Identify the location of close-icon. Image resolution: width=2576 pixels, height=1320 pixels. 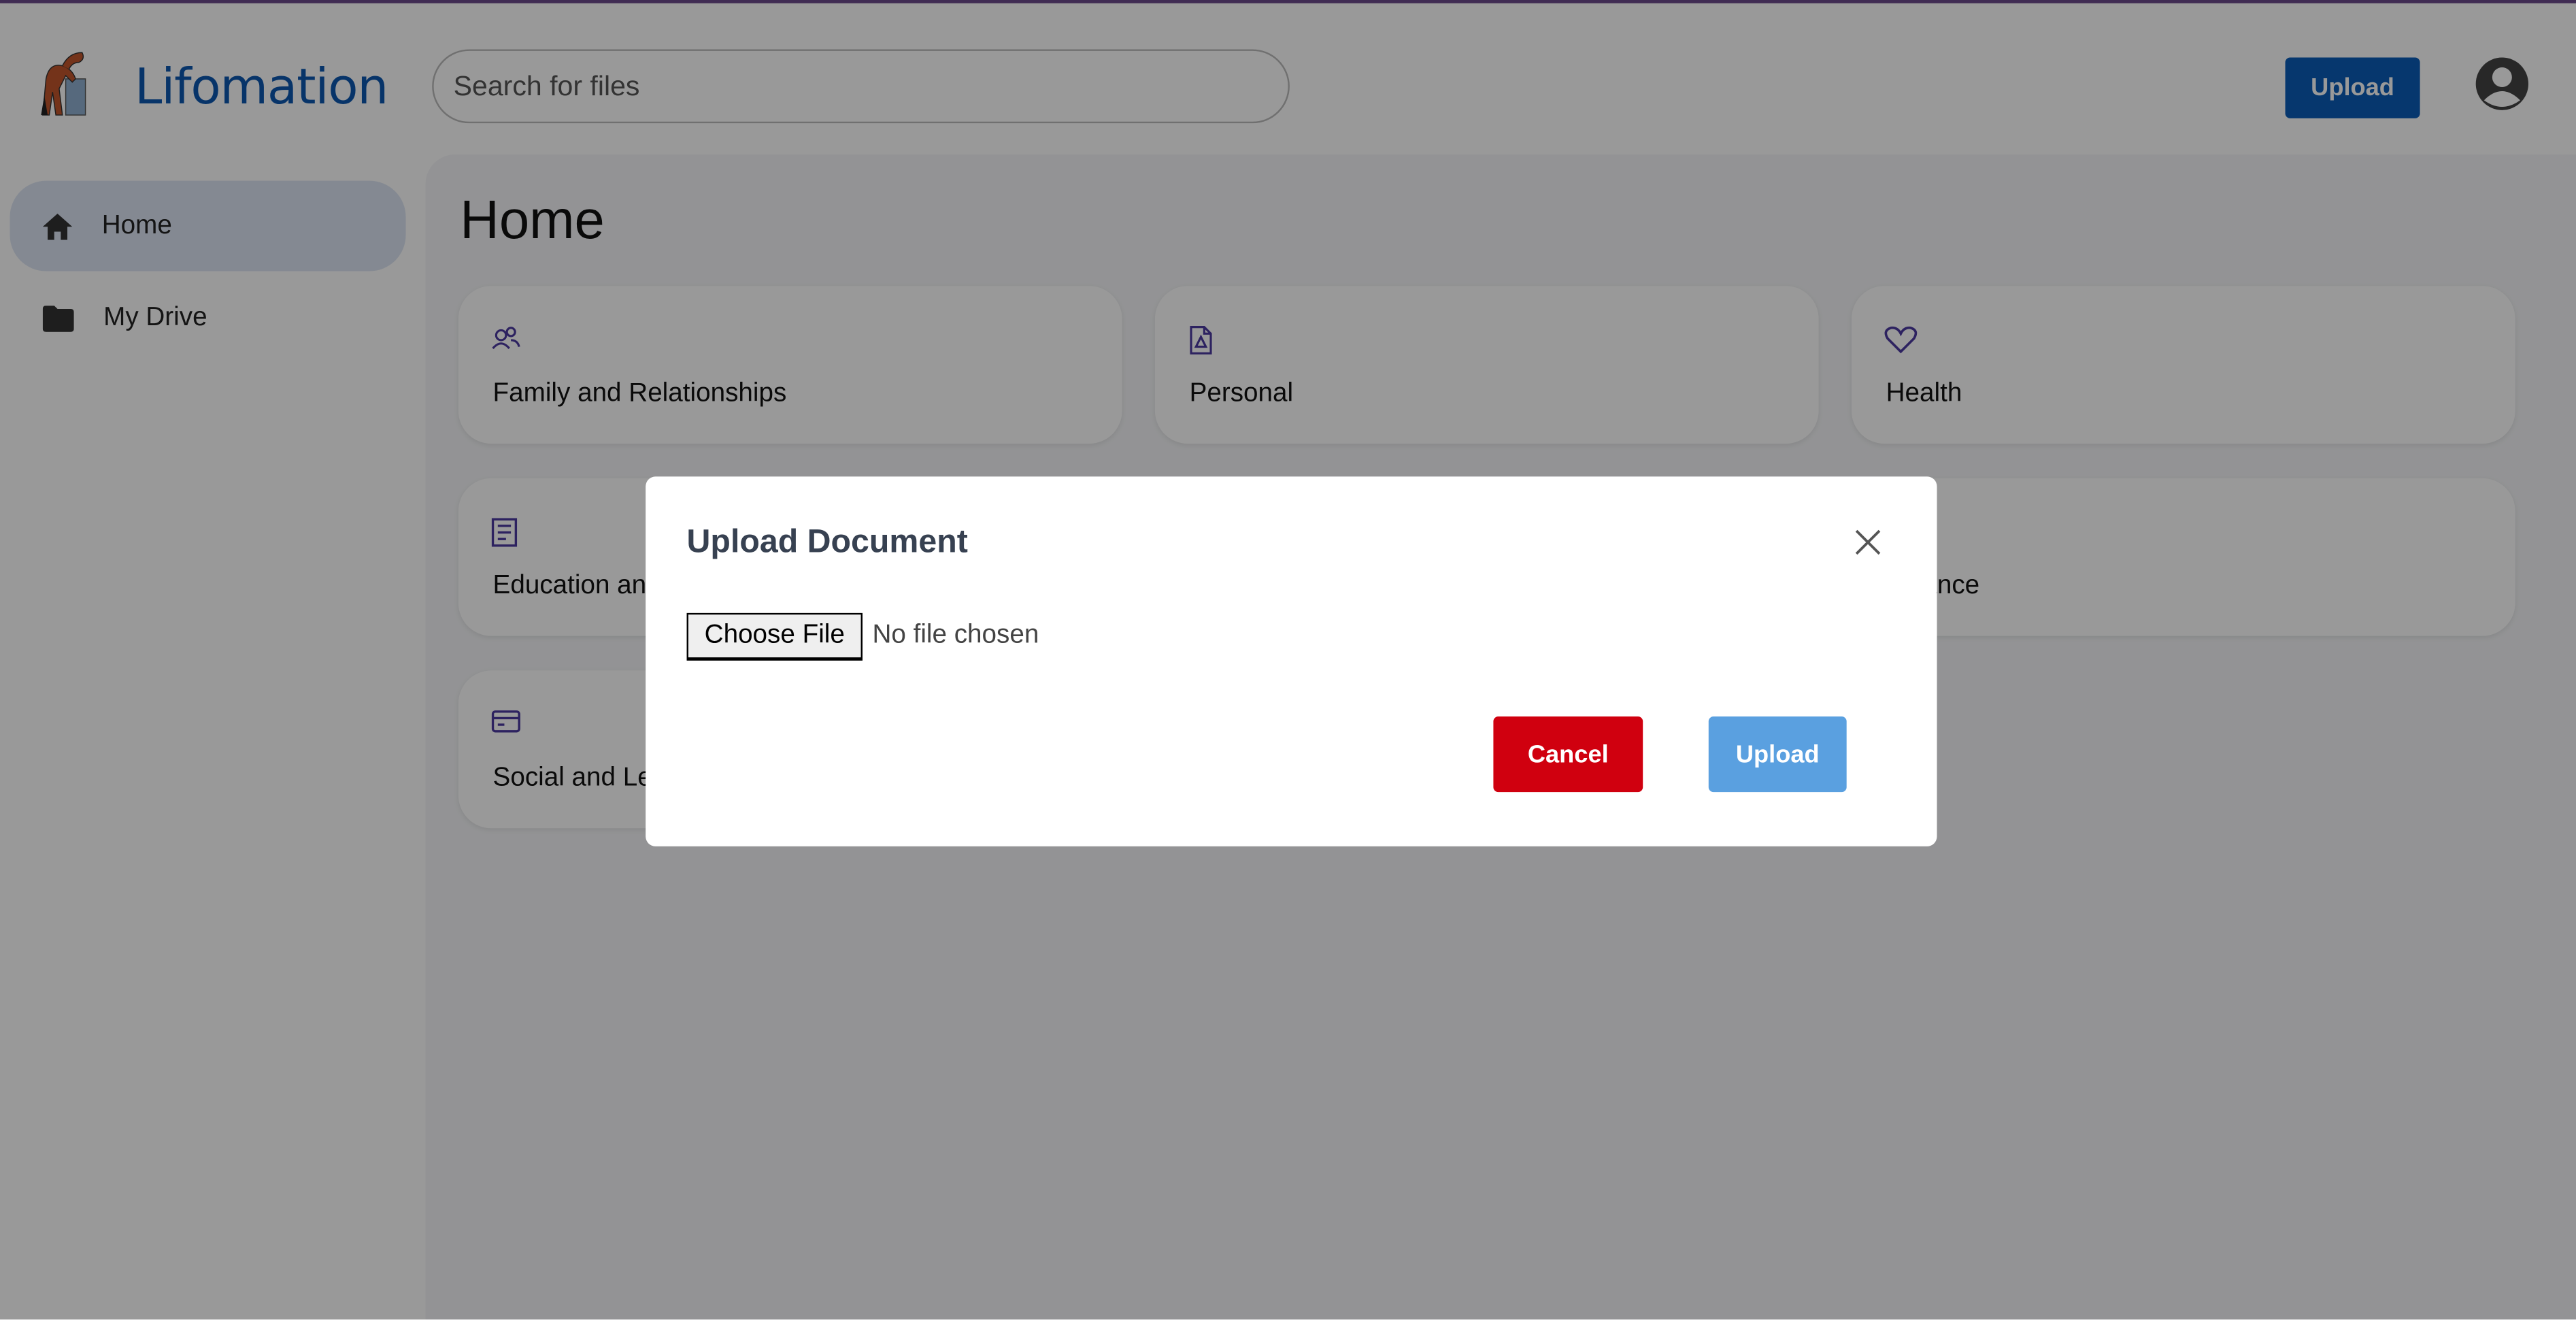
(1868, 543).